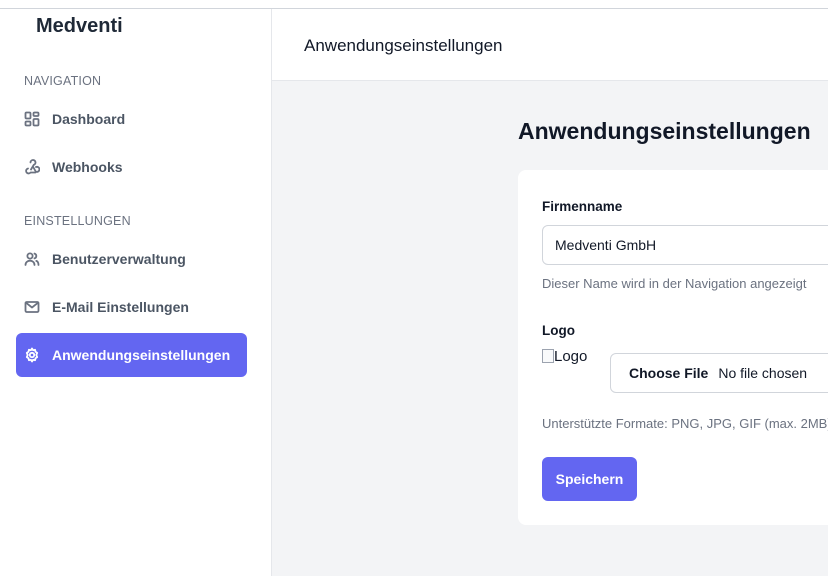 This screenshot has width=828, height=576. What do you see at coordinates (685, 245) in the screenshot?
I see `company-name-input` at bounding box center [685, 245].